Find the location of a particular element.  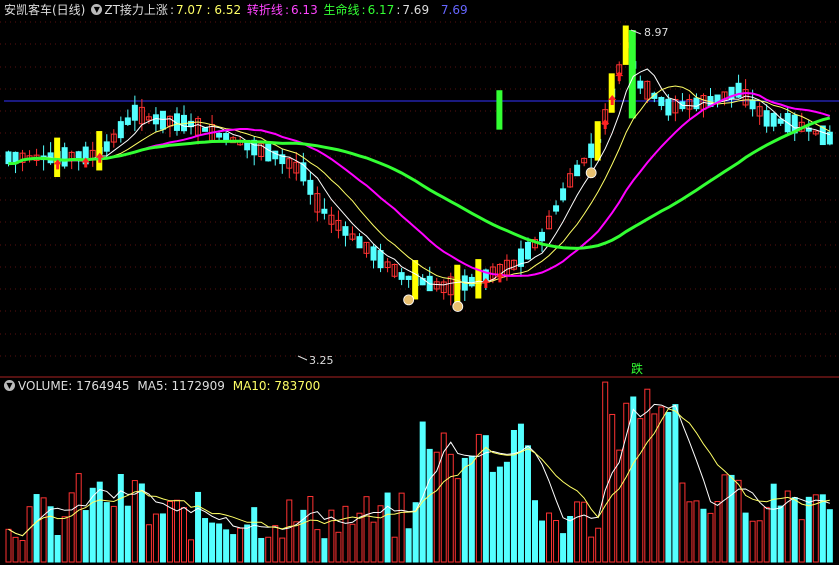

signal-label: 跌 is located at coordinates (637, 368).